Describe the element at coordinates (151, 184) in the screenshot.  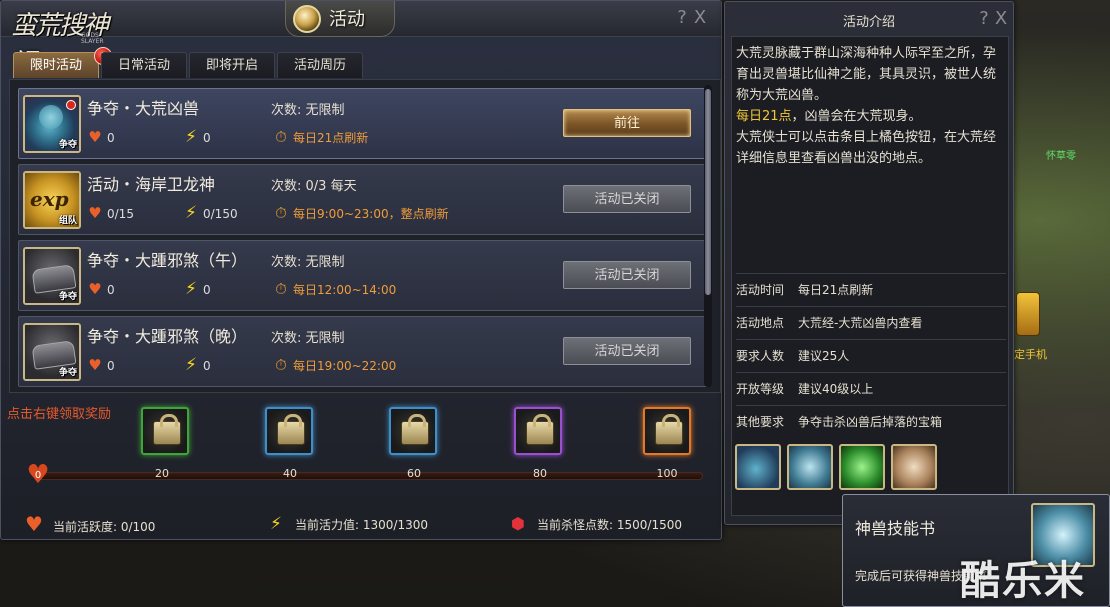
I see `activity-name: 活动・海岸卫龙神` at that location.